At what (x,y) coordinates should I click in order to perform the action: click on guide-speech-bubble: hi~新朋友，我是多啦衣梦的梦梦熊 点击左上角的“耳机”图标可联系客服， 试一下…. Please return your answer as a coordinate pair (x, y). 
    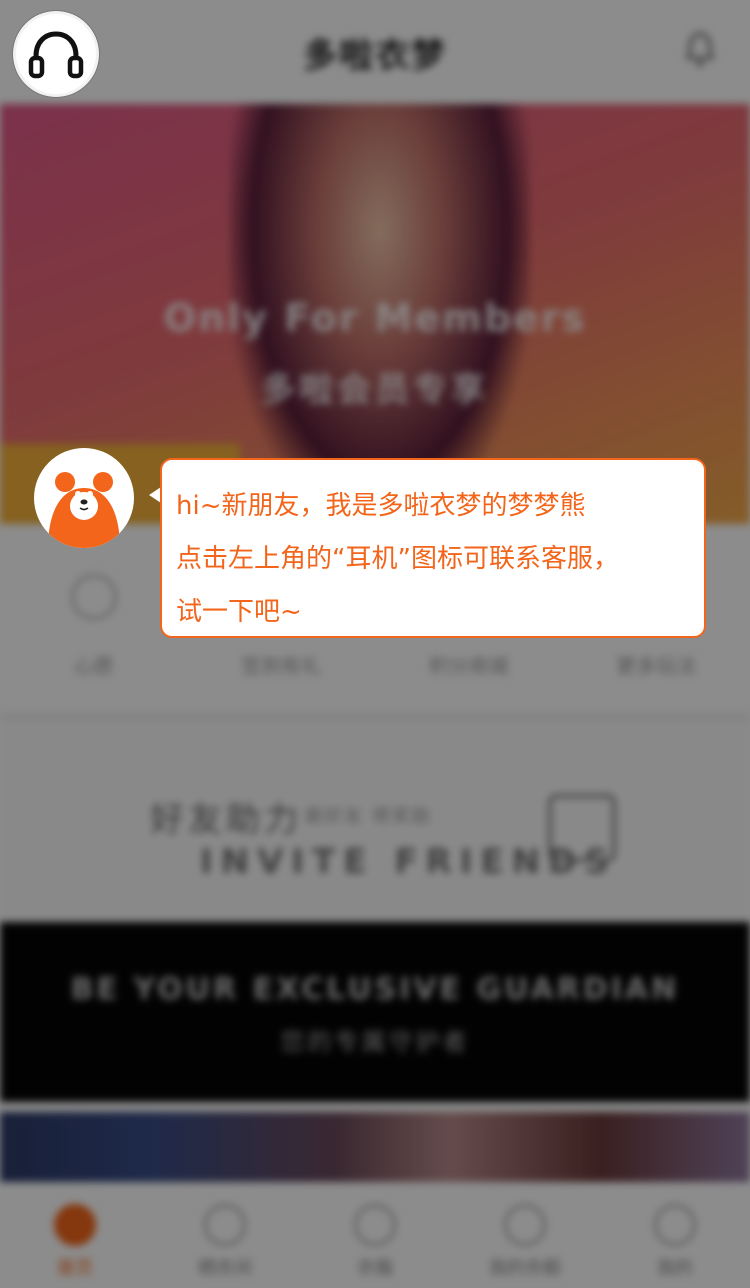
    Looking at the image, I should click on (433, 548).